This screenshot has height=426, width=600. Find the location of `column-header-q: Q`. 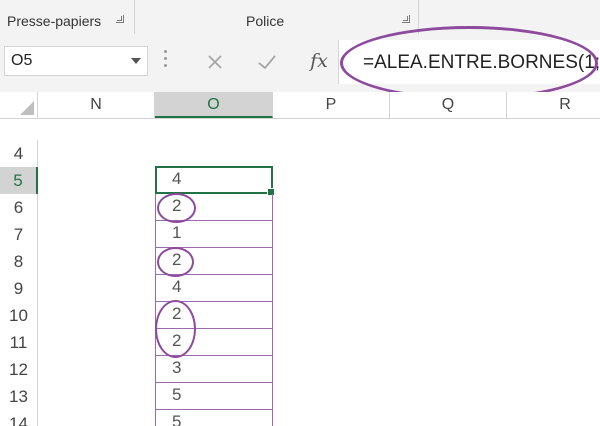

column-header-q: Q is located at coordinates (448, 105).